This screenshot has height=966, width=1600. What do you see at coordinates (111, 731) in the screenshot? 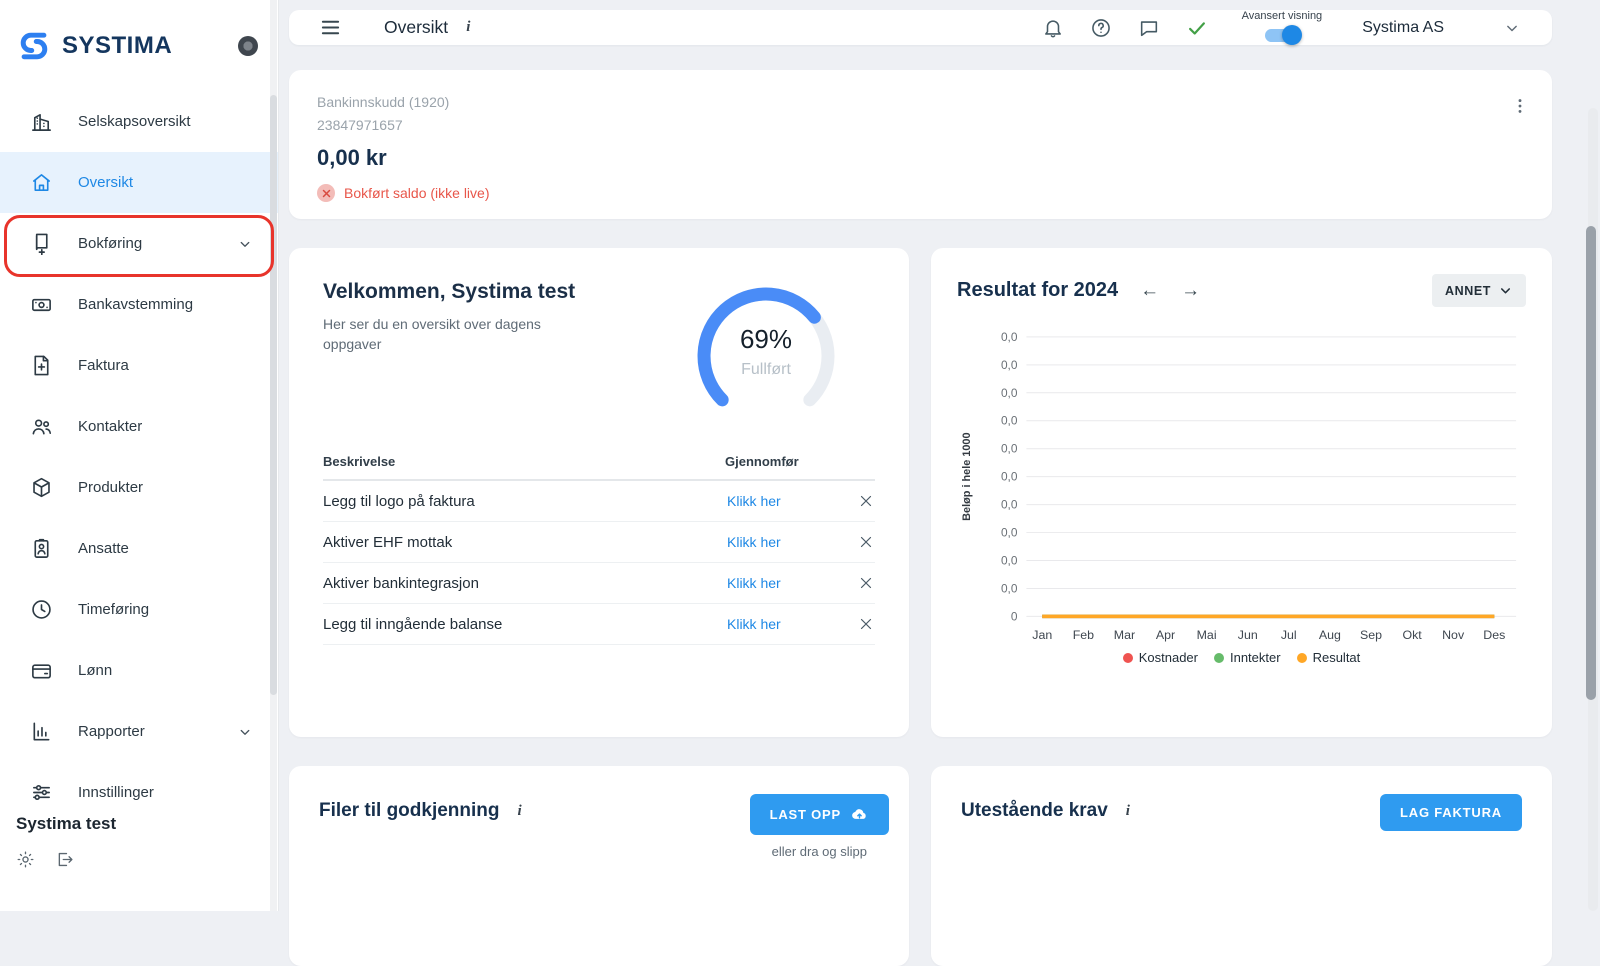
I see `sidebar-item-label: Rapporter` at bounding box center [111, 731].